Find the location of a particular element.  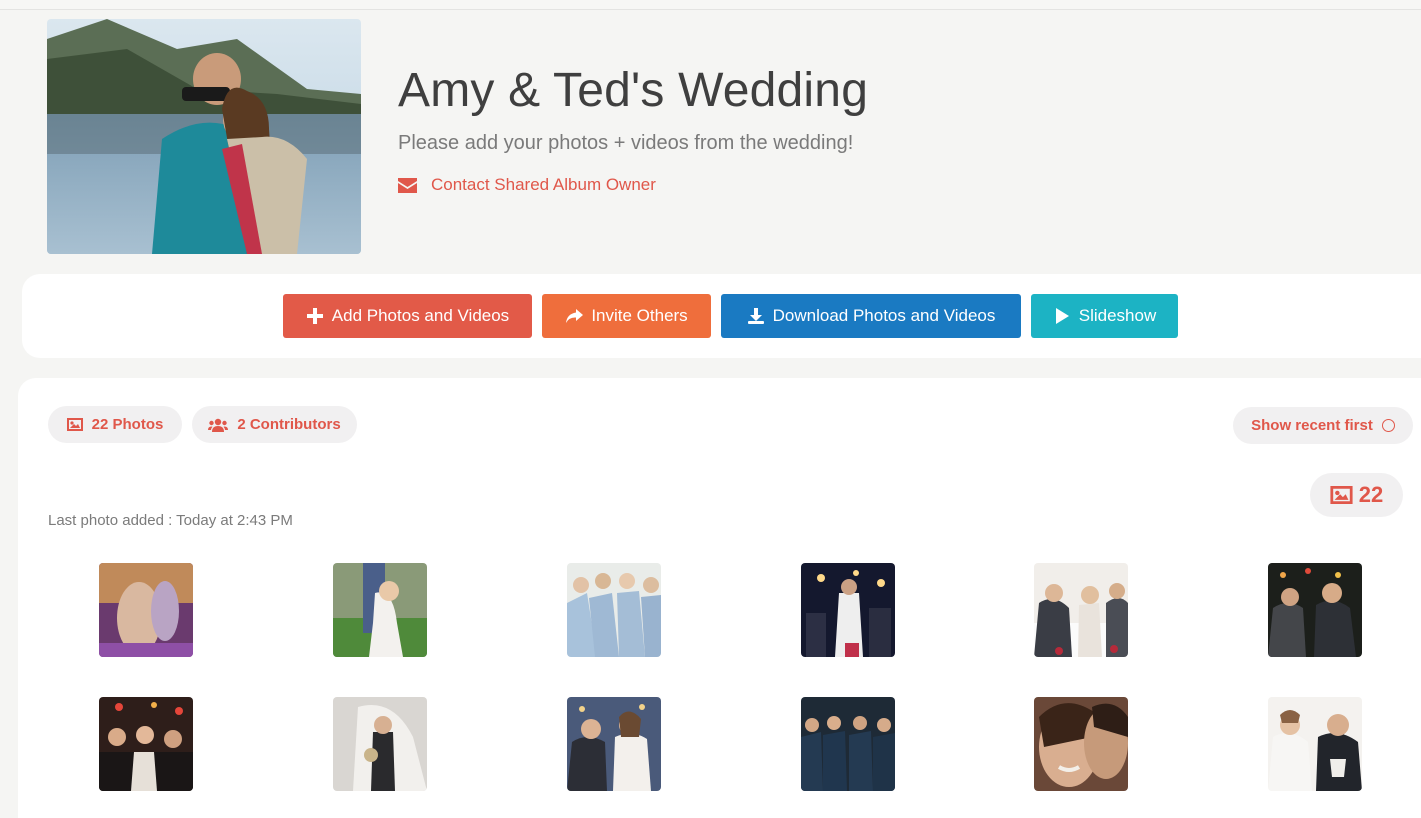

invite-others-button: Invite Others is located at coordinates (626, 316).